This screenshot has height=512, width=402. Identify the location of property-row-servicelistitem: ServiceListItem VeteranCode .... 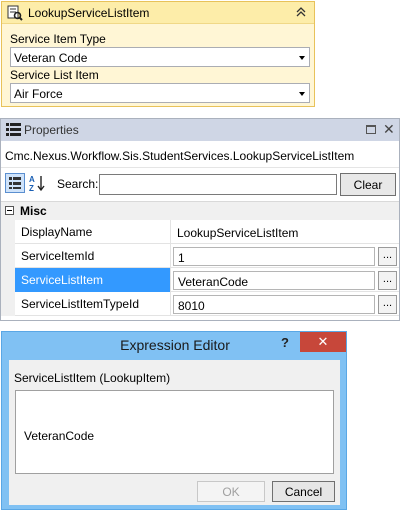
(200, 280).